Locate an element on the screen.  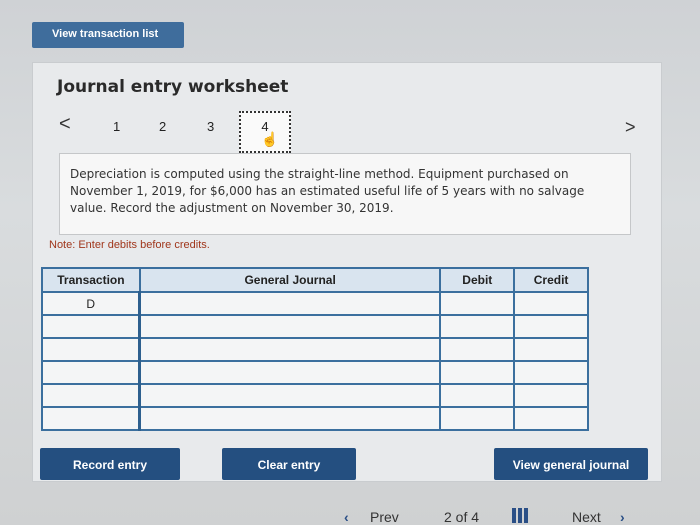
page-4-current: 4 ☝ is located at coordinates (265, 132).